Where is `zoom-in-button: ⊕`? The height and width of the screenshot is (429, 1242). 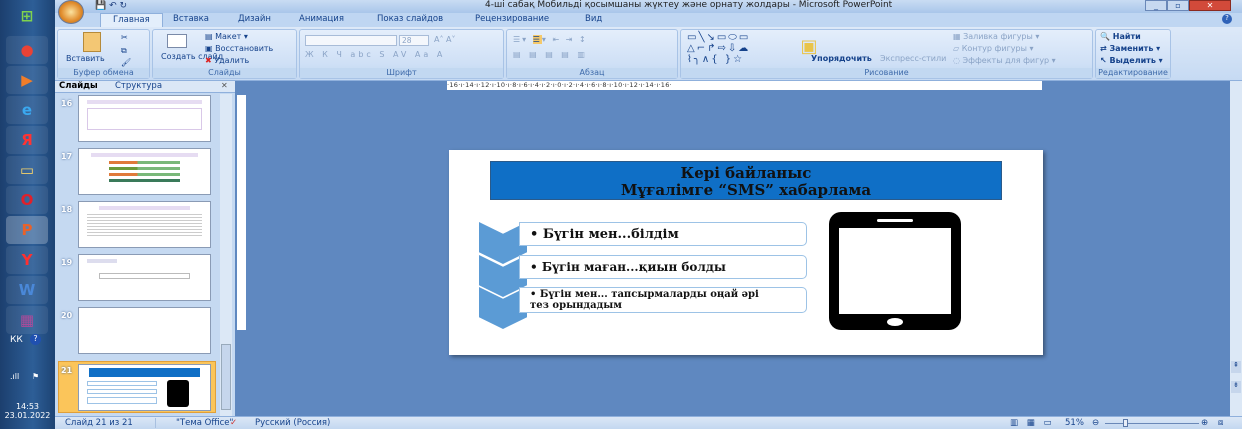 zoom-in-button: ⊕ is located at coordinates (1204, 423).